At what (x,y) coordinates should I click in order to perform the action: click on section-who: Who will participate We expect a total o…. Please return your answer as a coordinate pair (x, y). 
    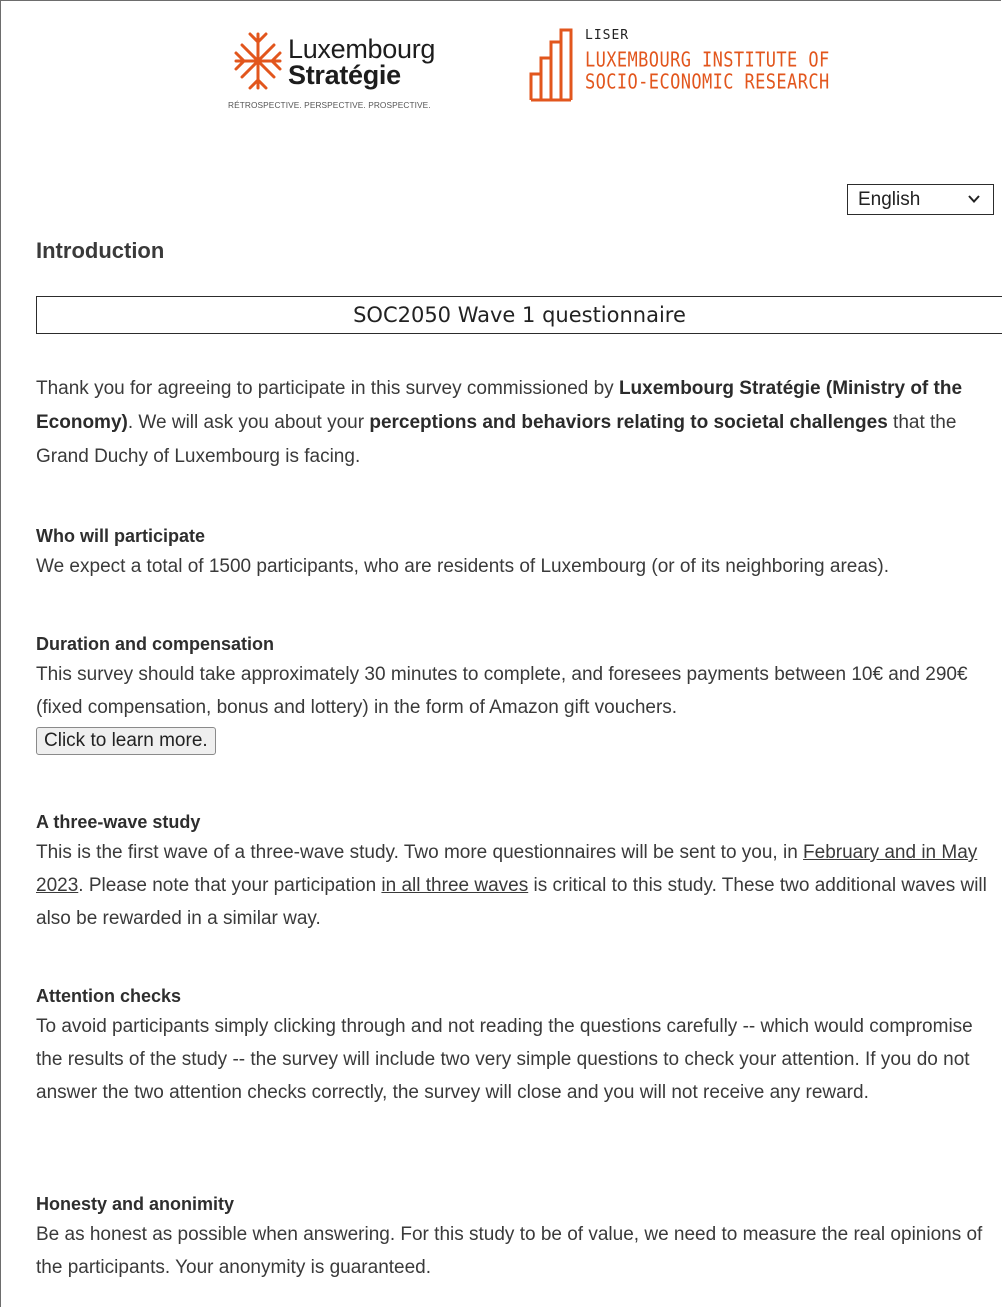
    Looking at the image, I should click on (519, 552).